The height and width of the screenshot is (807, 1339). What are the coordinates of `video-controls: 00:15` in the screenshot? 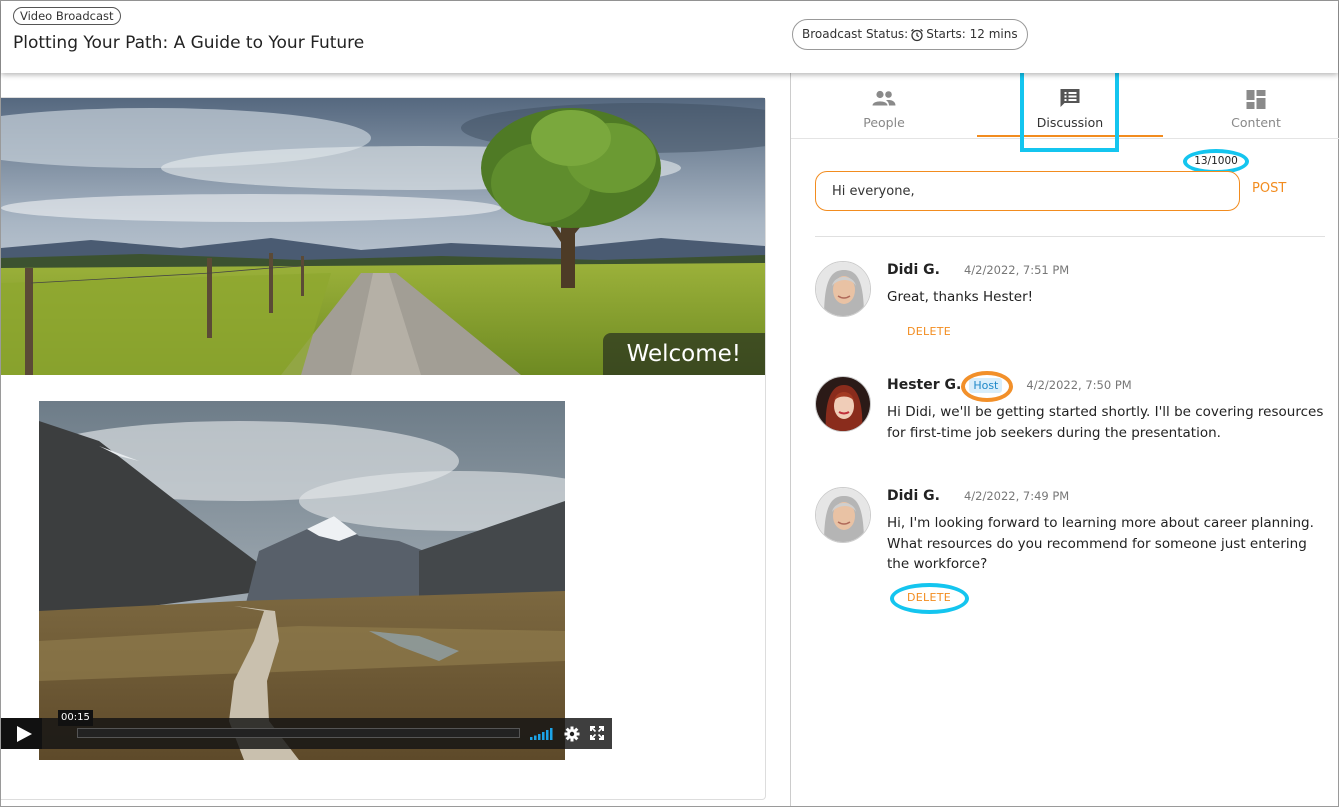 It's located at (306, 729).